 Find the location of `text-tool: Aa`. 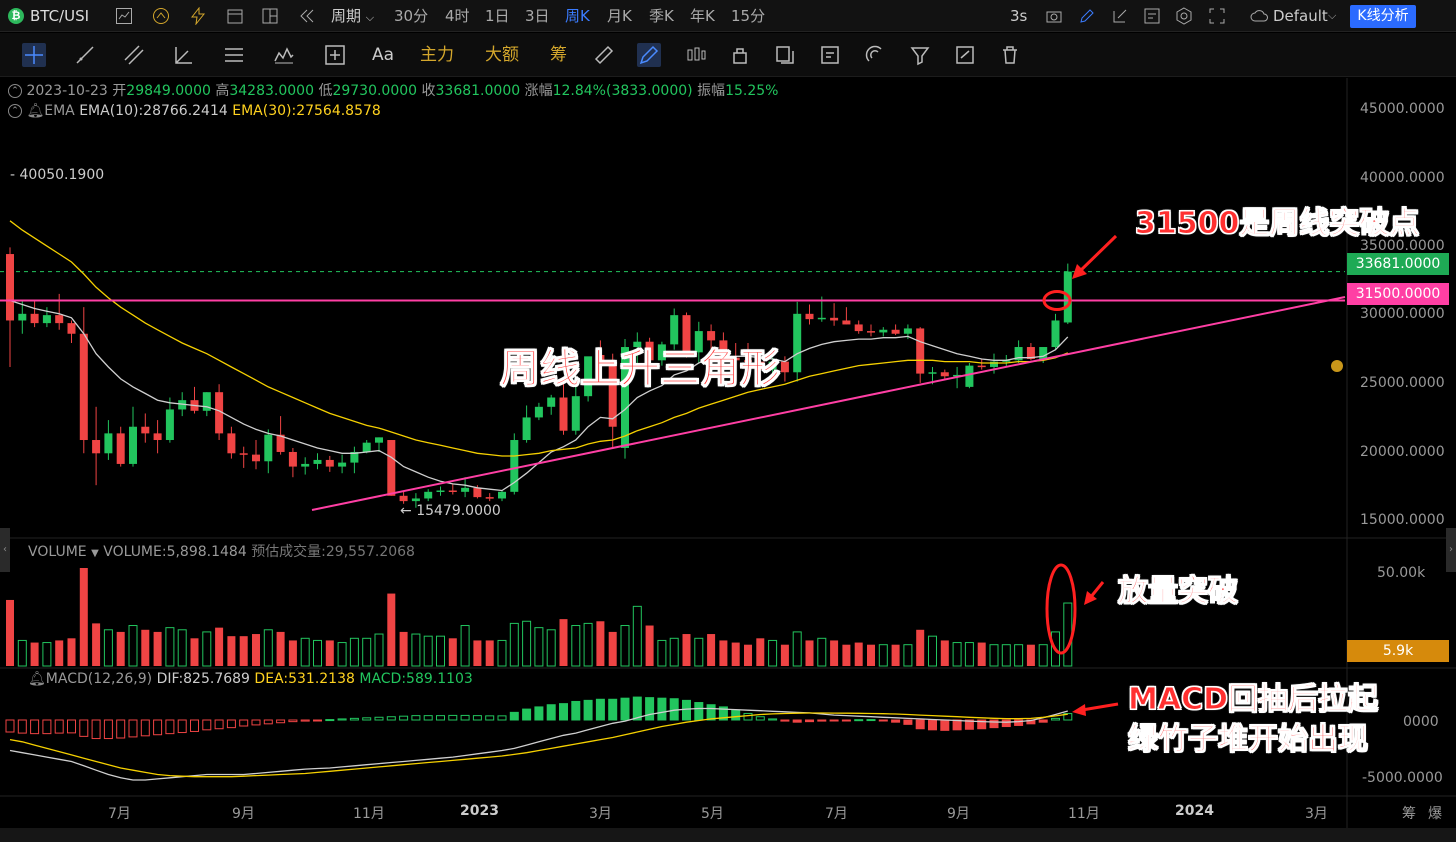

text-tool: Aa is located at coordinates (383, 55).